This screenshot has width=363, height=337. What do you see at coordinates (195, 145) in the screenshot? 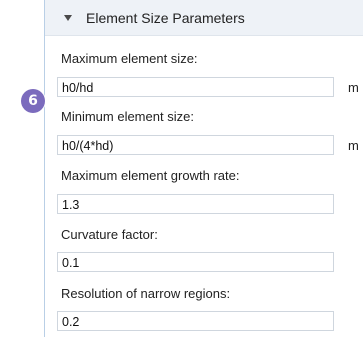
I see `input-minimum-element-size: h0/(4*hd)` at bounding box center [195, 145].